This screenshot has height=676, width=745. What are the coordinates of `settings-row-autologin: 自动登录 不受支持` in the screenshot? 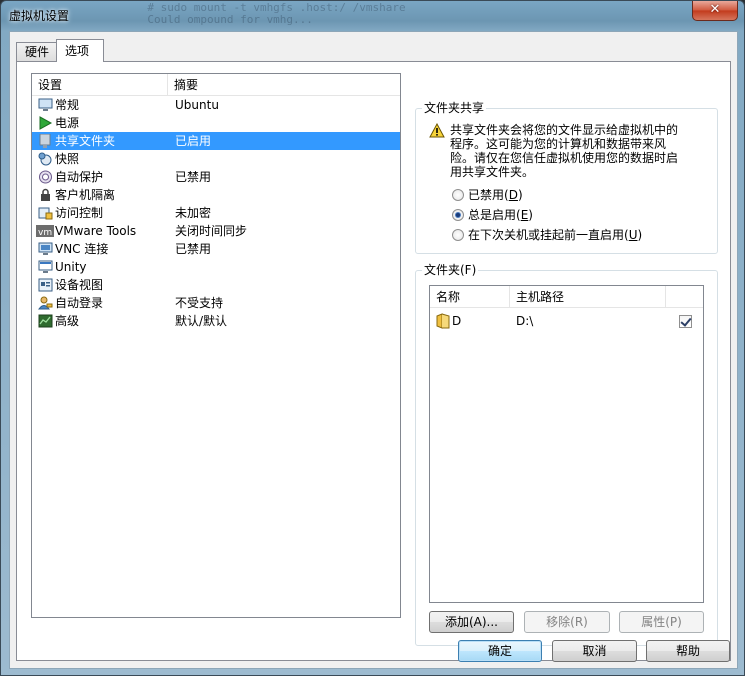 It's located at (216, 303).